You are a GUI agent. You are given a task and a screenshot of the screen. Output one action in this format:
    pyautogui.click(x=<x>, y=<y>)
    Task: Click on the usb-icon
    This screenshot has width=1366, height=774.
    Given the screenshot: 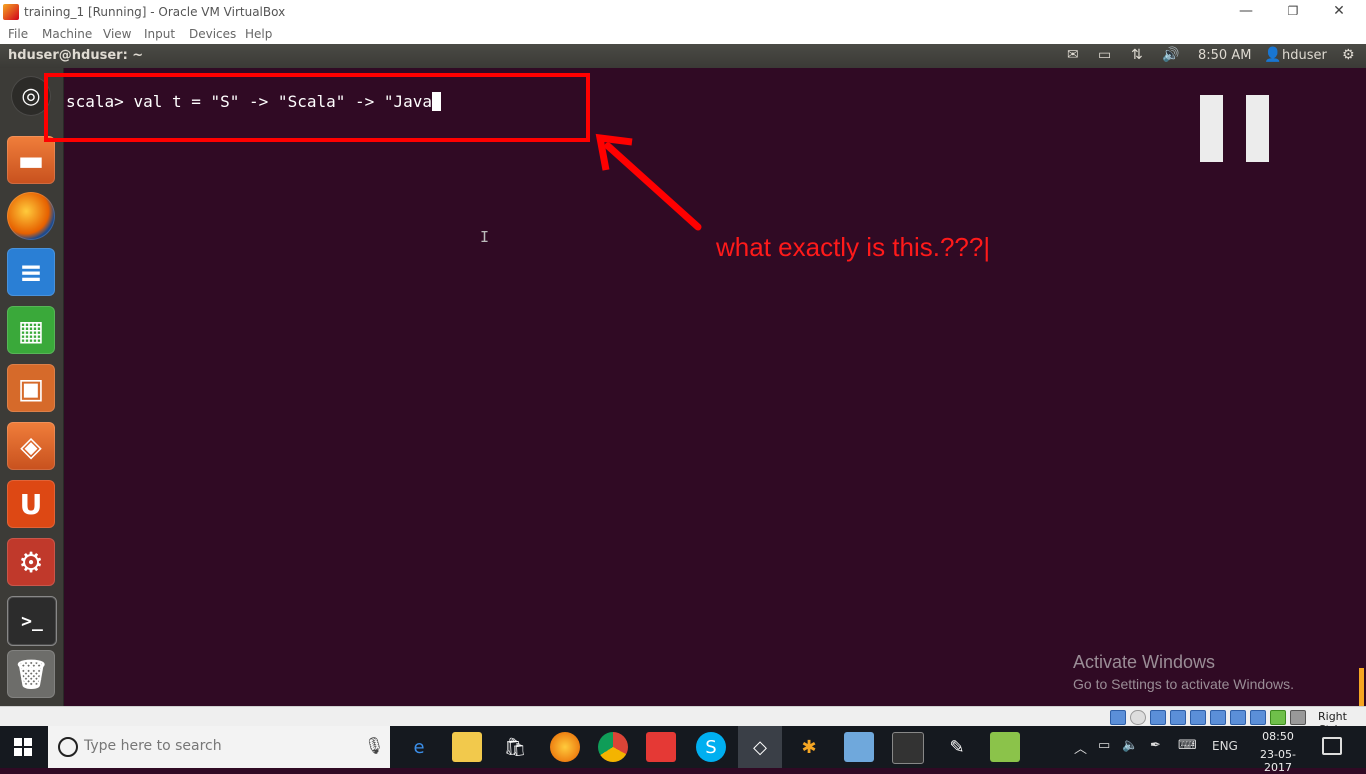 What is the action you would take?
    pyautogui.click(x=1198, y=717)
    